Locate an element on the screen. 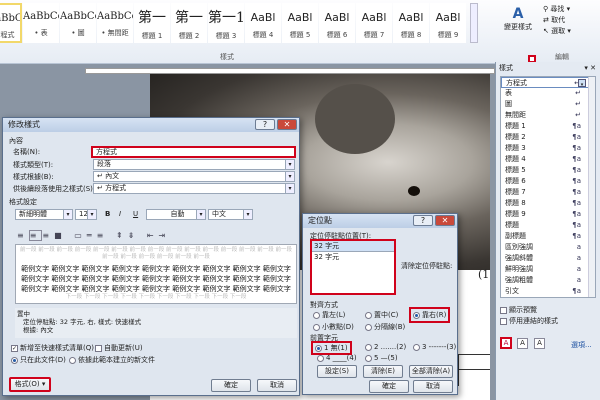 This screenshot has height=400, width=600. change-styles-button: A 變更樣式 is located at coordinates (518, 19).